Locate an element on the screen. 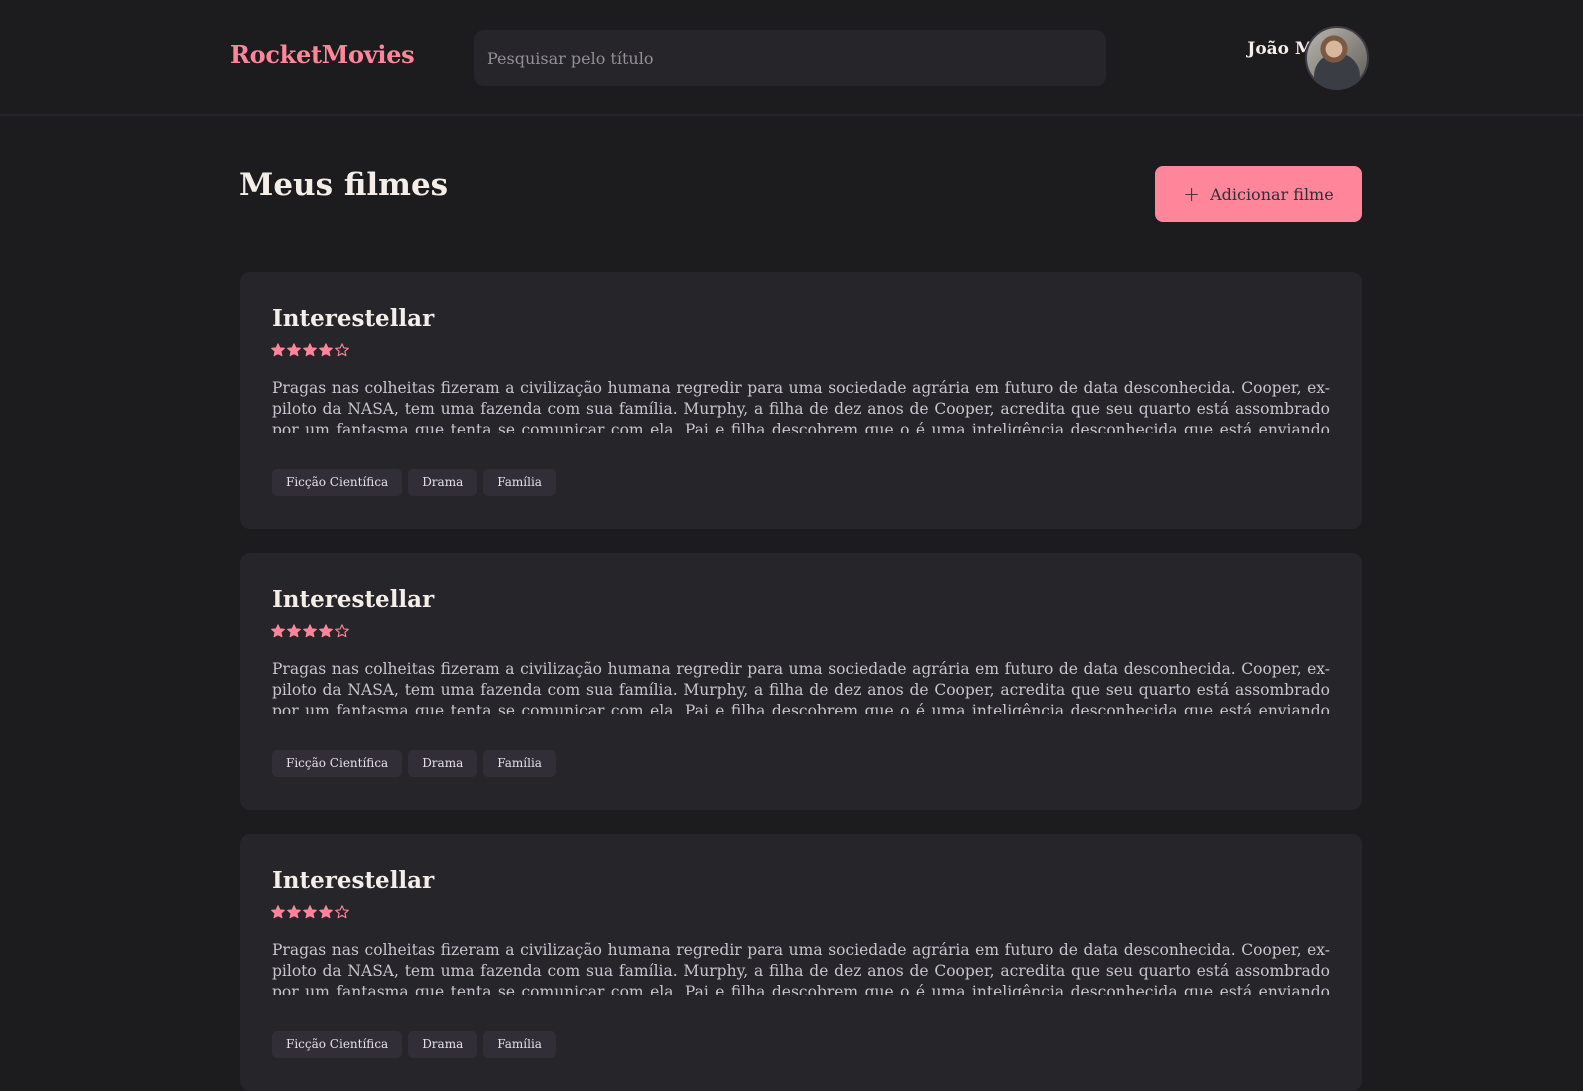 The height and width of the screenshot is (1091, 1583). avatar is located at coordinates (1337, 58).